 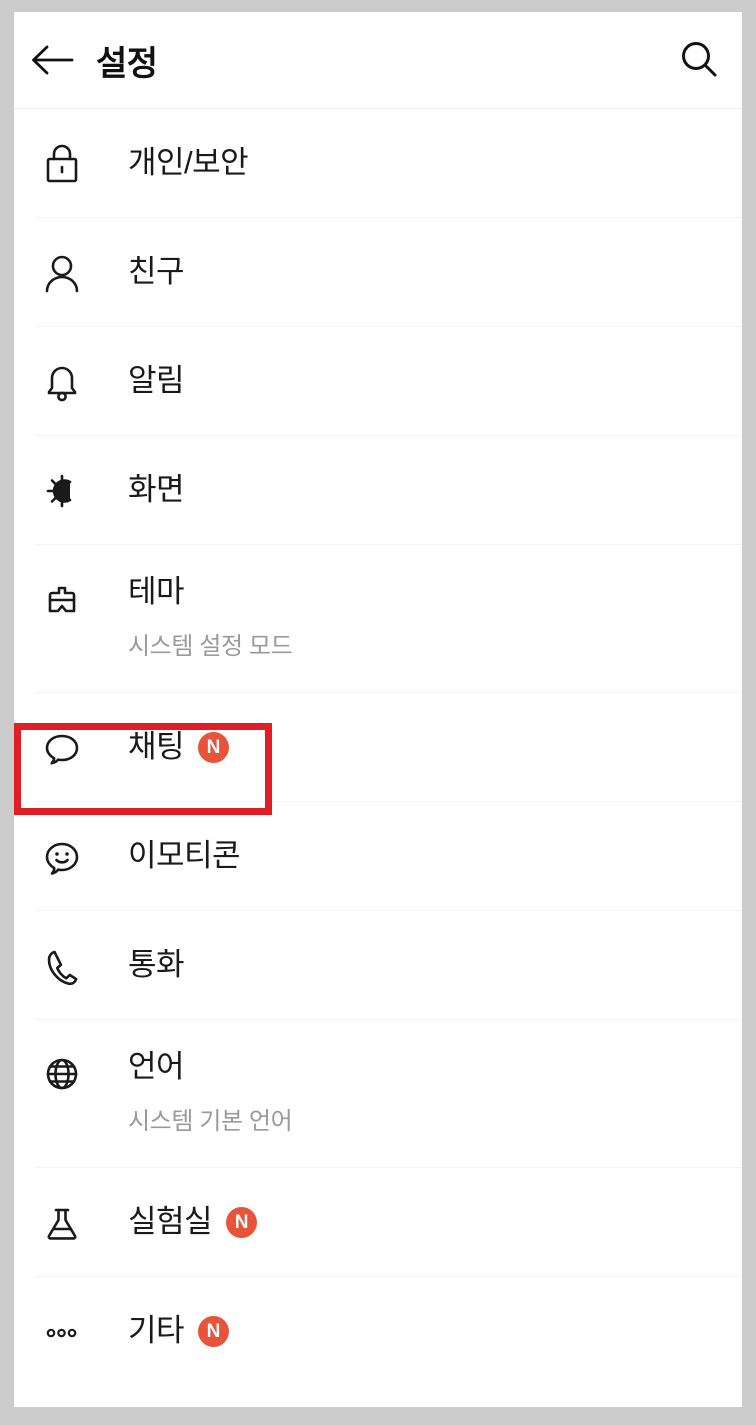 I want to click on search-button, so click(x=699, y=60).